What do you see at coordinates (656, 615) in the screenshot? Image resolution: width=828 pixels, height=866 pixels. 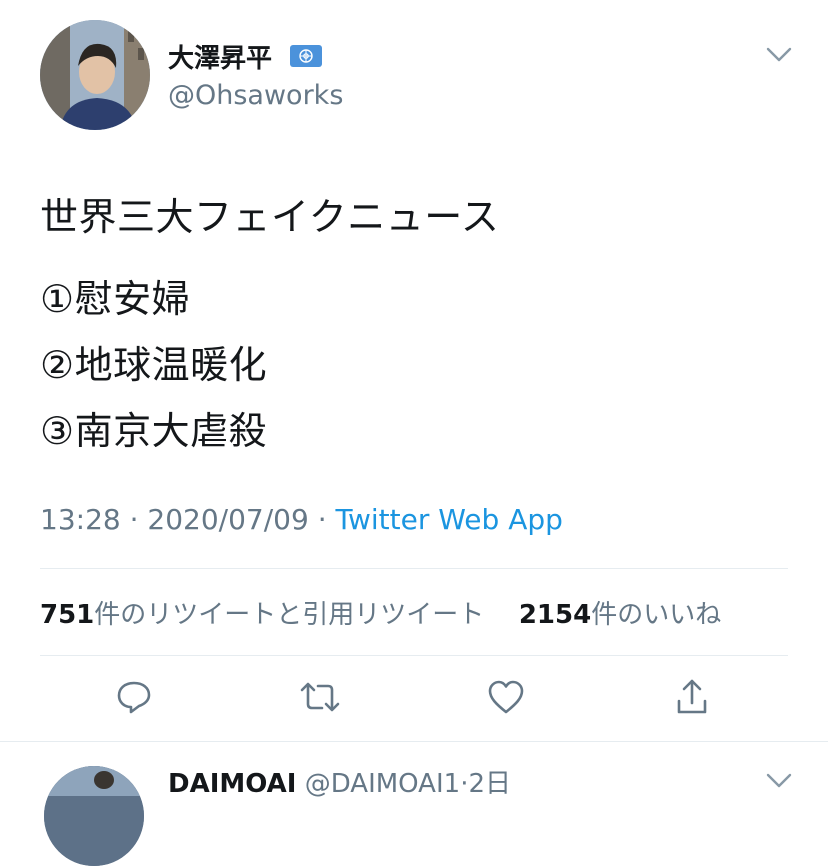 I see `like-label: 件のいいね` at bounding box center [656, 615].